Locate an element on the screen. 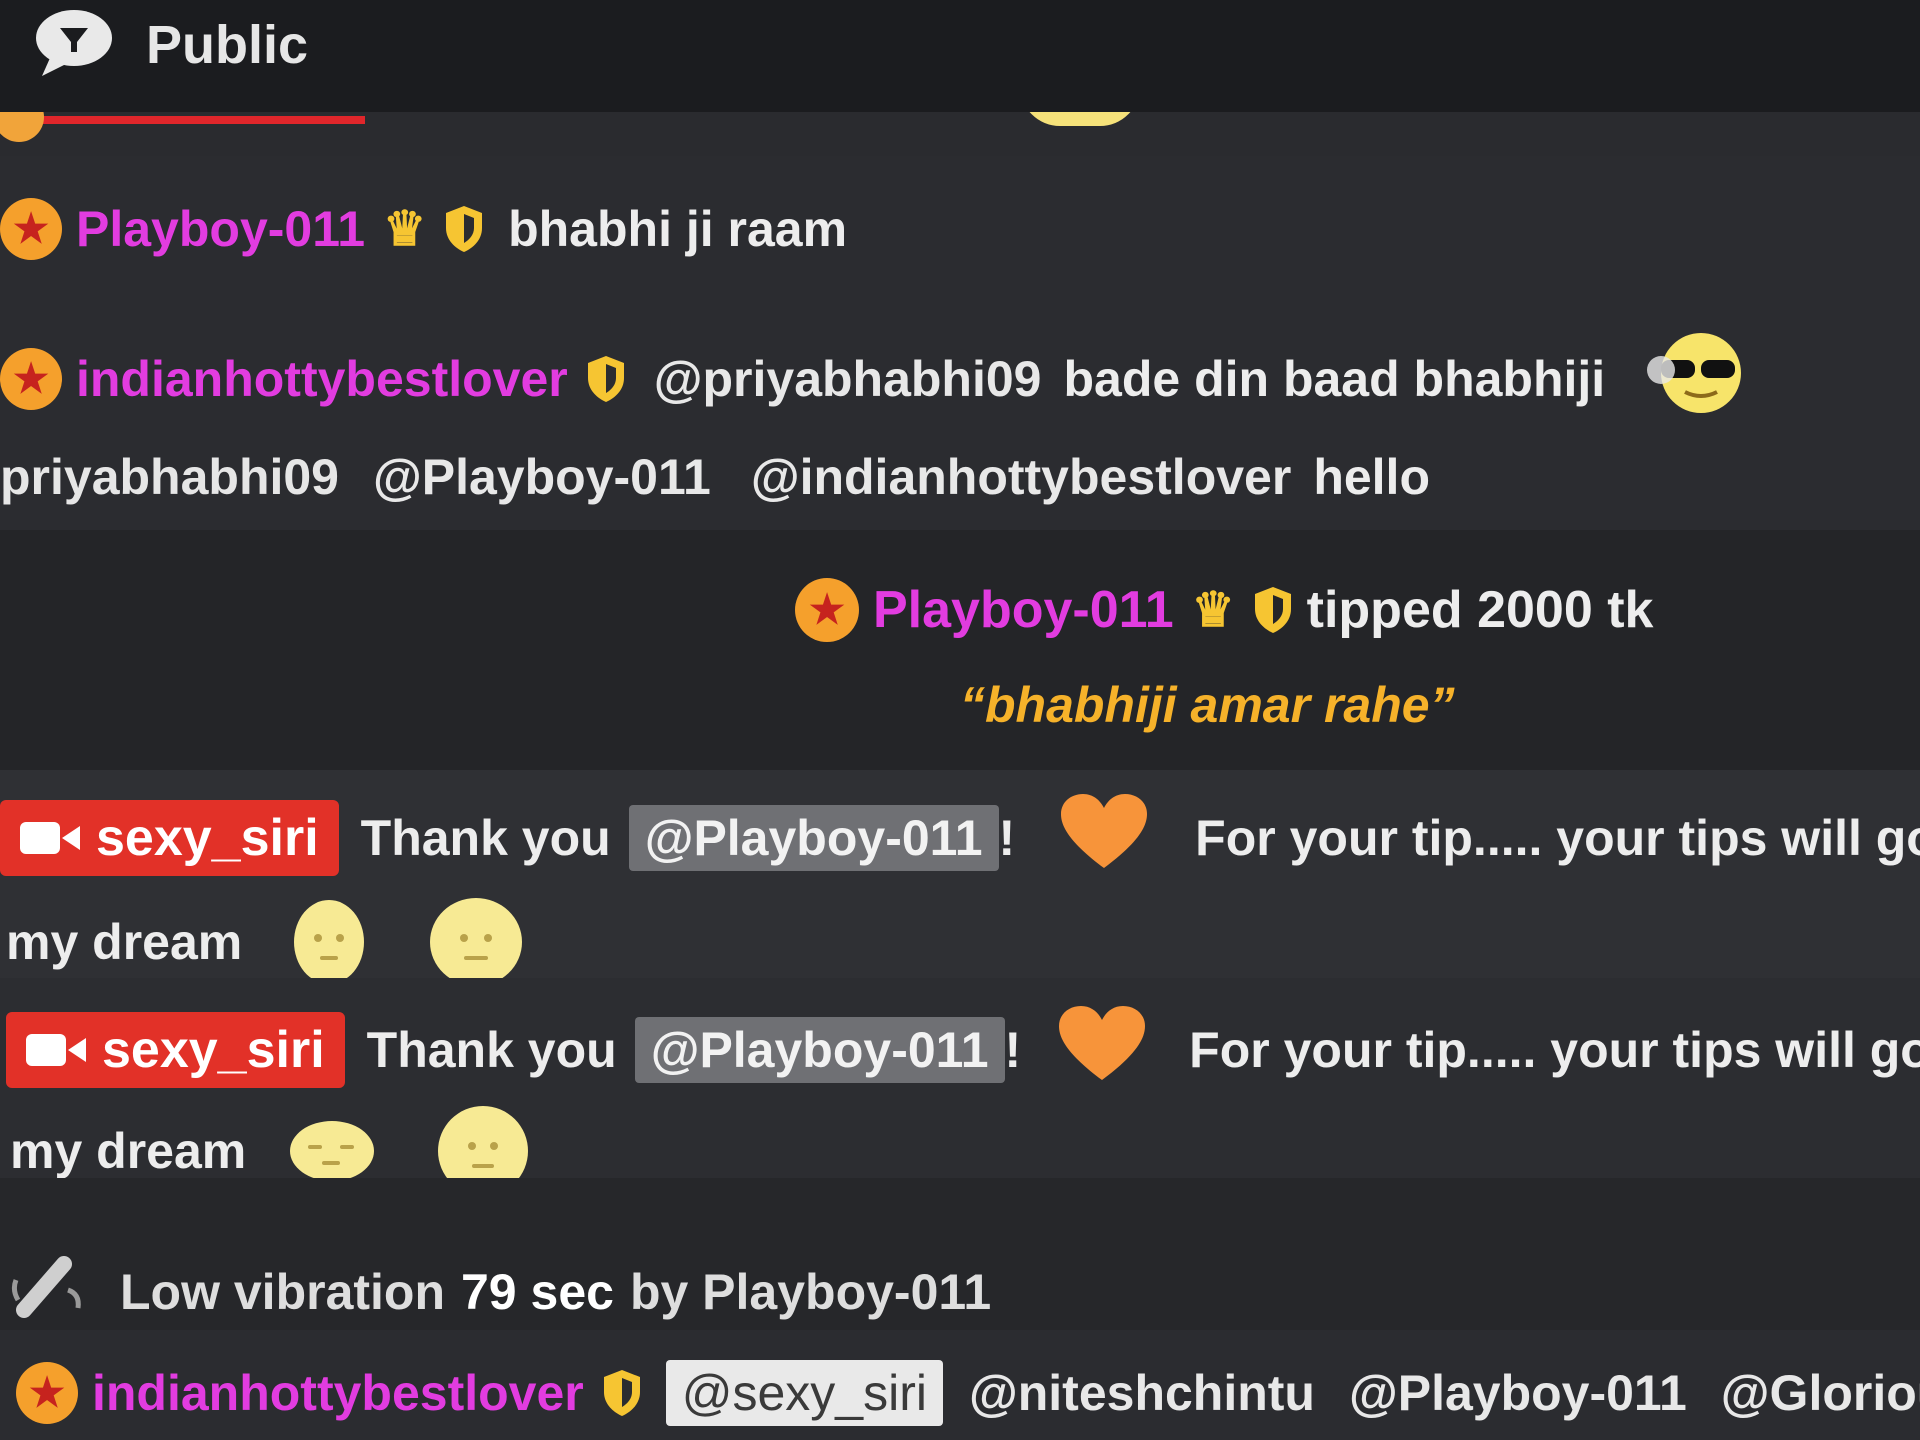 Image resolution: width=1920 pixels, height=1440 pixels. tip-amount: tipped 2000 tk is located at coordinates (1480, 610).